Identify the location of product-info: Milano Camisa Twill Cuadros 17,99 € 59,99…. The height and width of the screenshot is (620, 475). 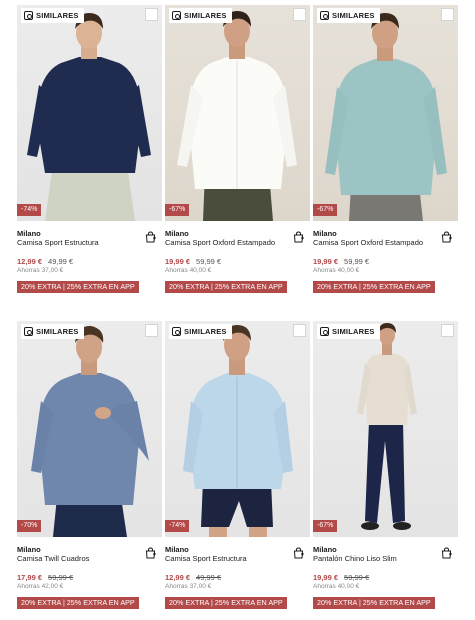
(89, 578).